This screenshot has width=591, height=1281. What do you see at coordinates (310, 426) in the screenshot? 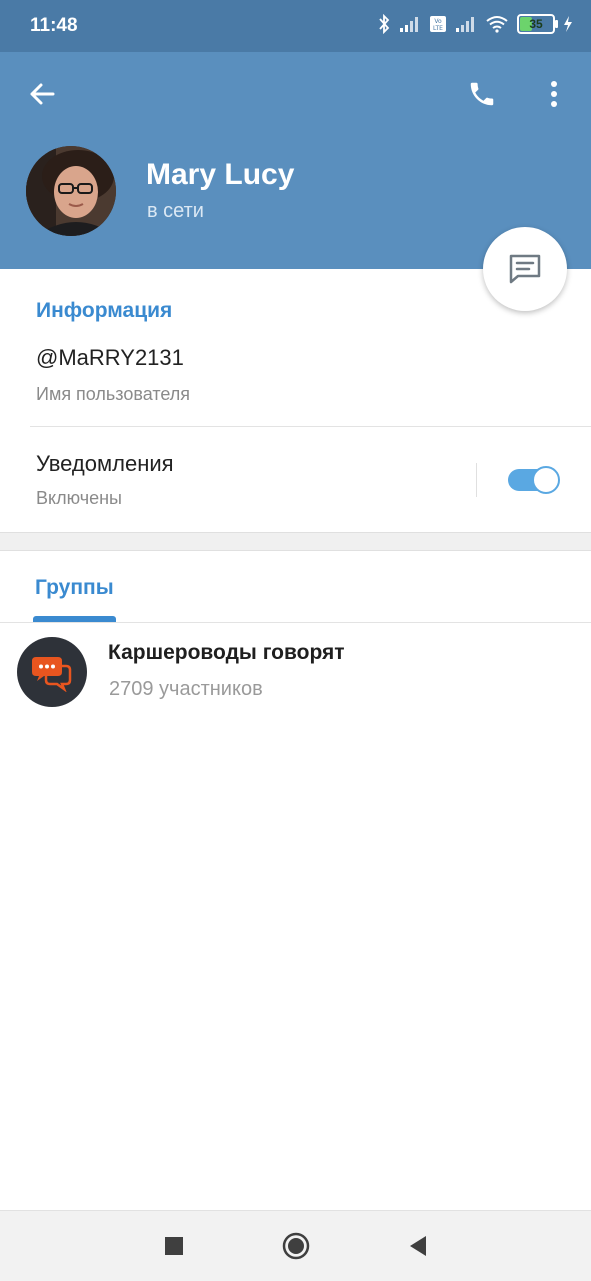
I see `divider` at bounding box center [310, 426].